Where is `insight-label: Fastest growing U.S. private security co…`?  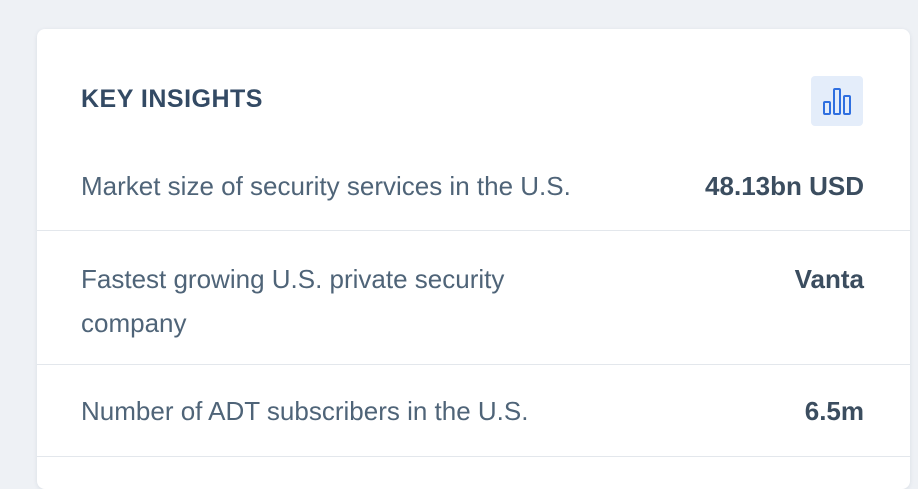
insight-label: Fastest growing U.S. private security co… is located at coordinates (293, 301).